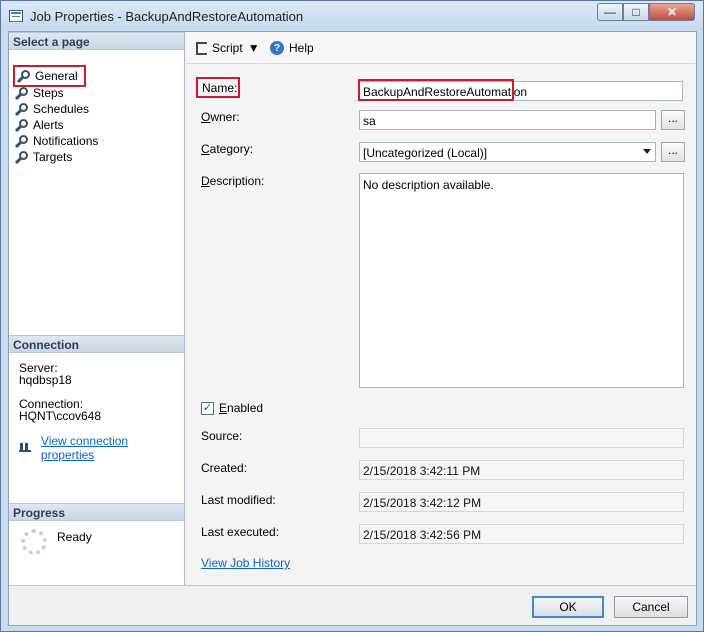  I want to click on page-label-schedules: Schedules, so click(61, 109).